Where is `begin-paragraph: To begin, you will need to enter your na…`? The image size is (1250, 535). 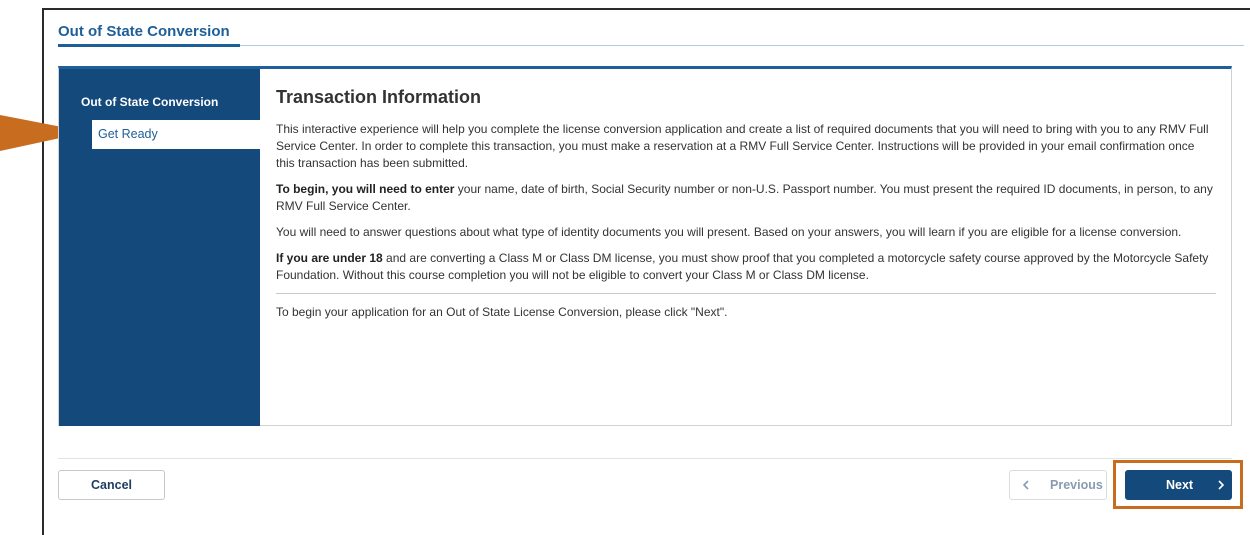 begin-paragraph: To begin, you will need to enter your na… is located at coordinates (746, 198).